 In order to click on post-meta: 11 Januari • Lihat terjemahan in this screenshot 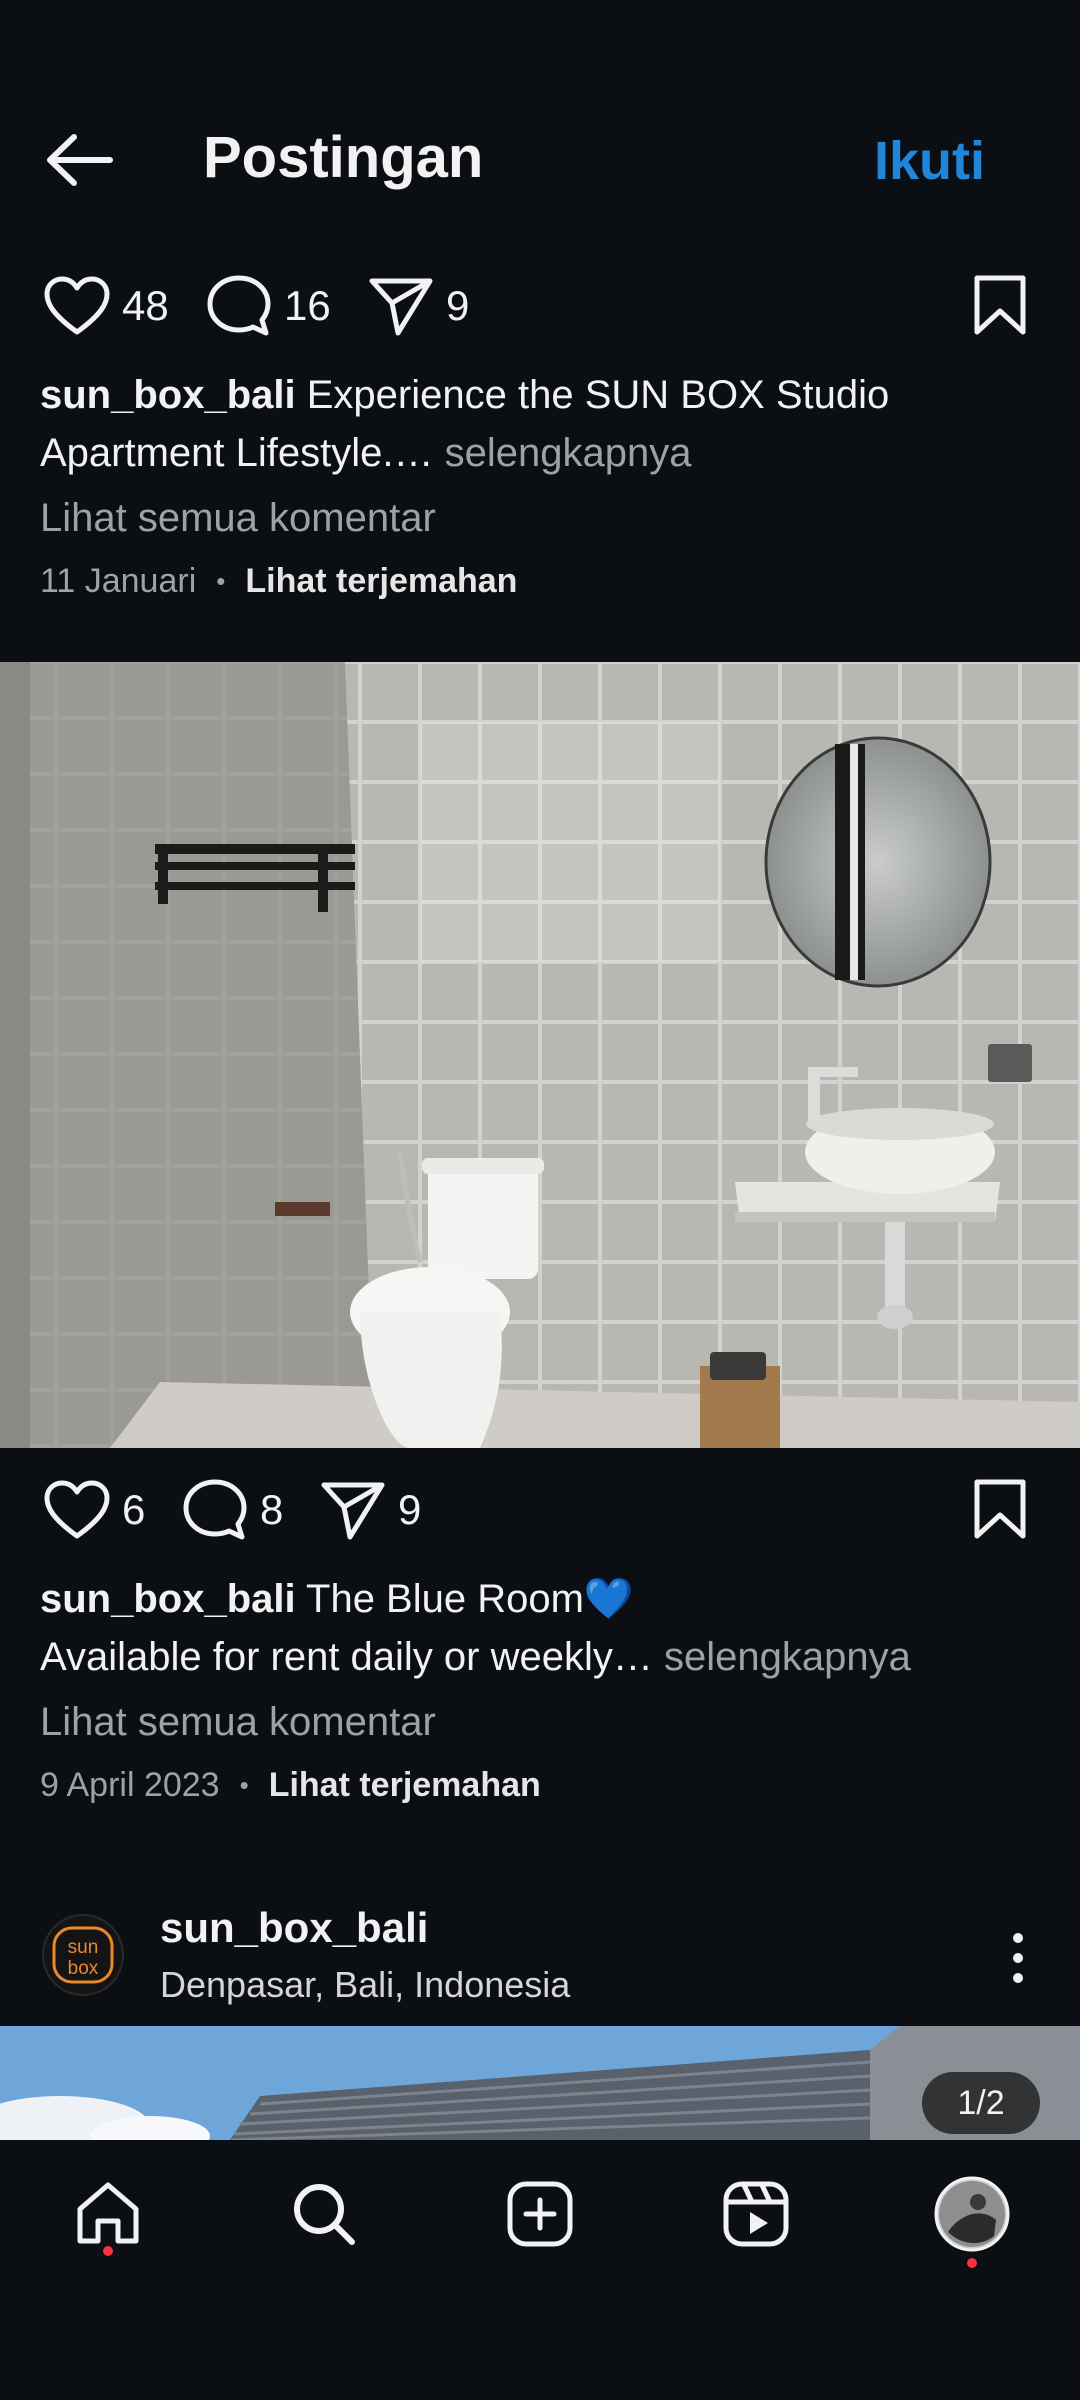, I will do `click(278, 581)`.